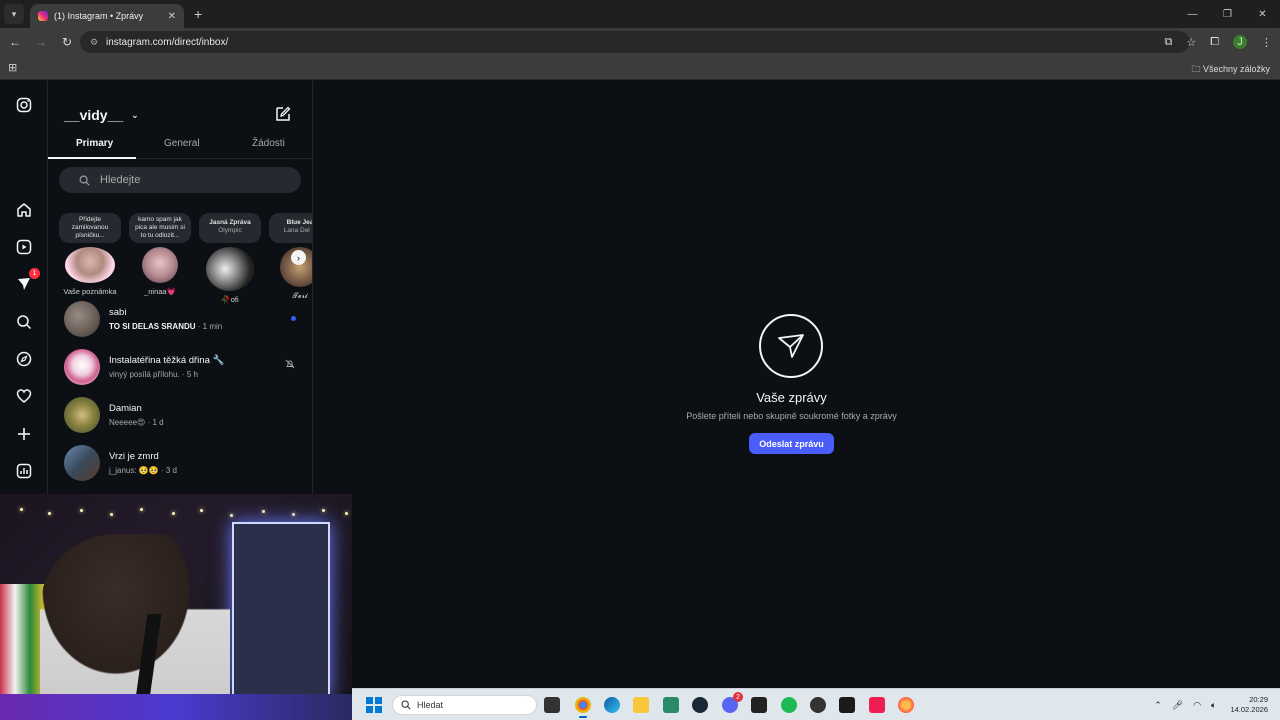 The height and width of the screenshot is (720, 1280). What do you see at coordinates (464, 705) in the screenshot?
I see `taskbar-search: Hledat` at bounding box center [464, 705].